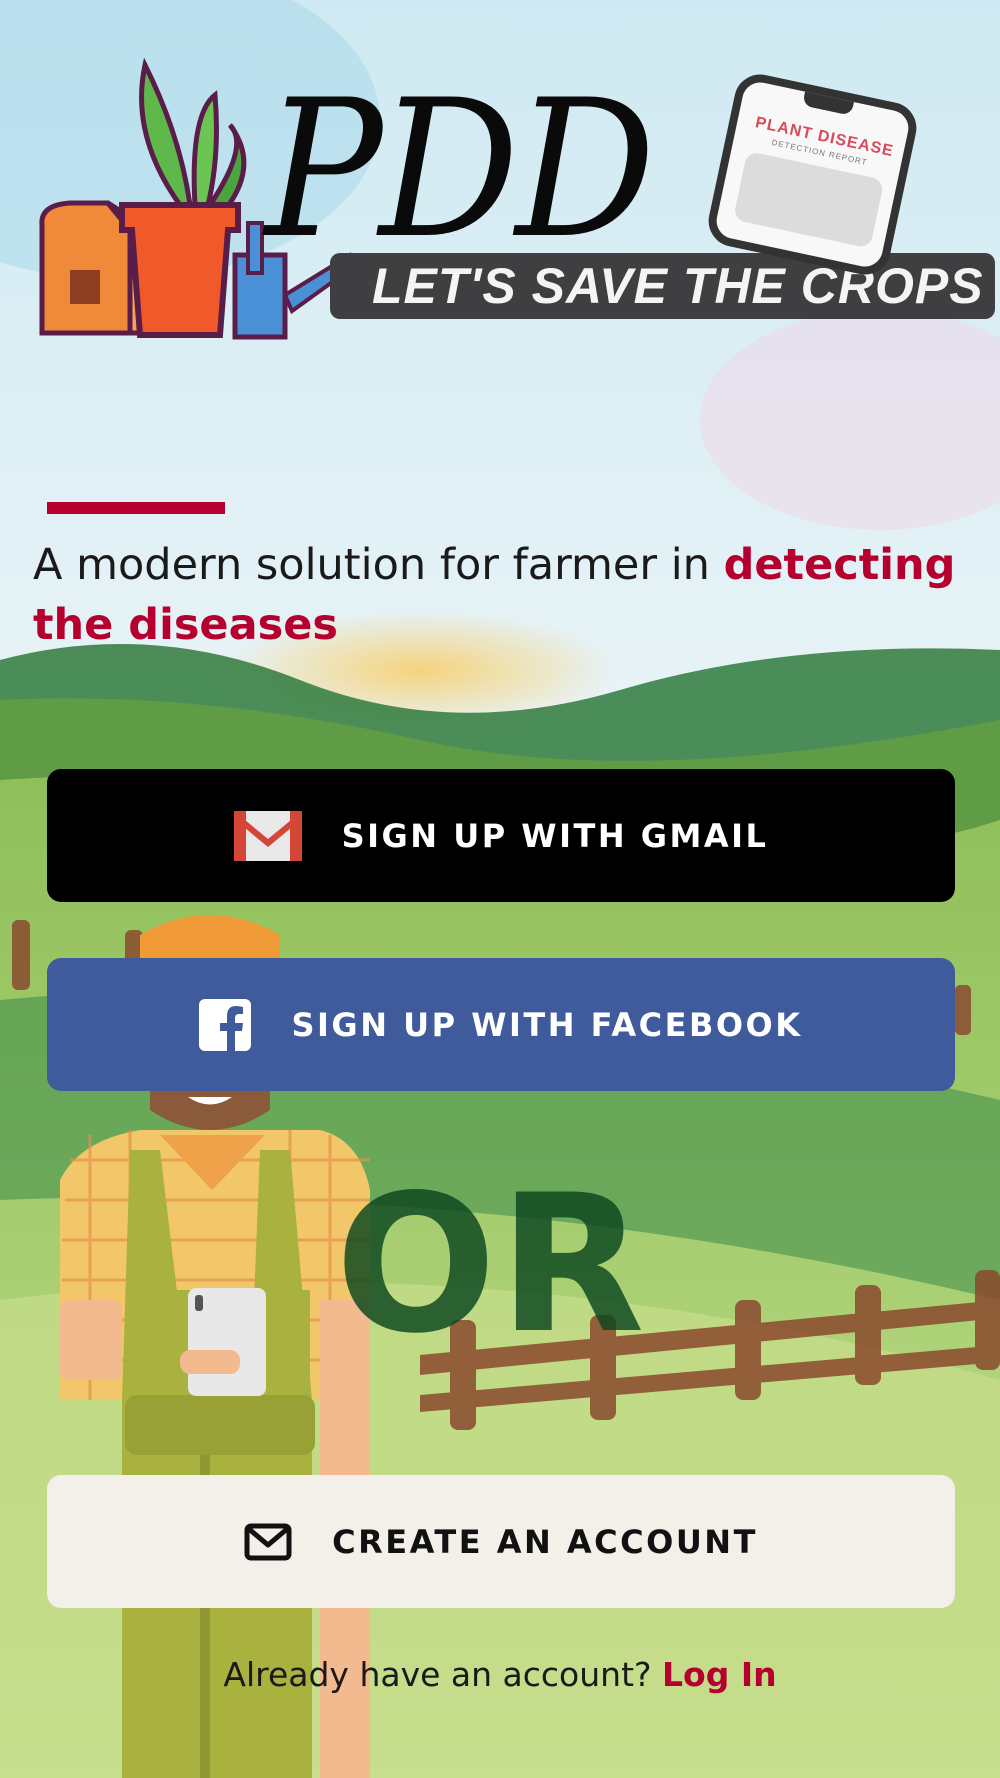 Image resolution: width=1000 pixels, height=1778 pixels. I want to click on create-account-label: CREATE AN ACCOUNT, so click(545, 1541).